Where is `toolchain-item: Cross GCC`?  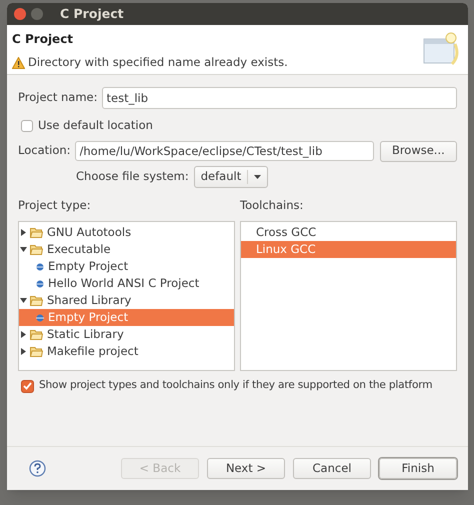 toolchain-item: Cross GCC is located at coordinates (348, 233).